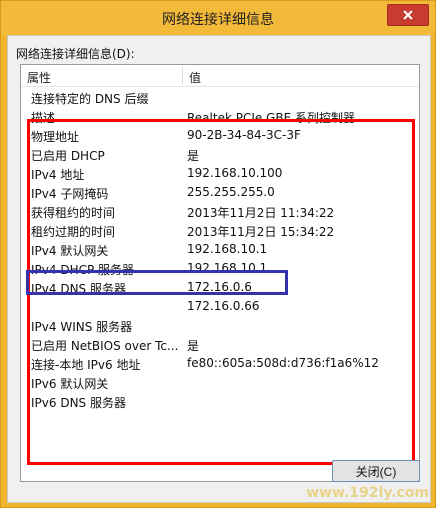 The image size is (436, 508). Describe the element at coordinates (195, 77) in the screenshot. I see `column-header-value: 值` at that location.